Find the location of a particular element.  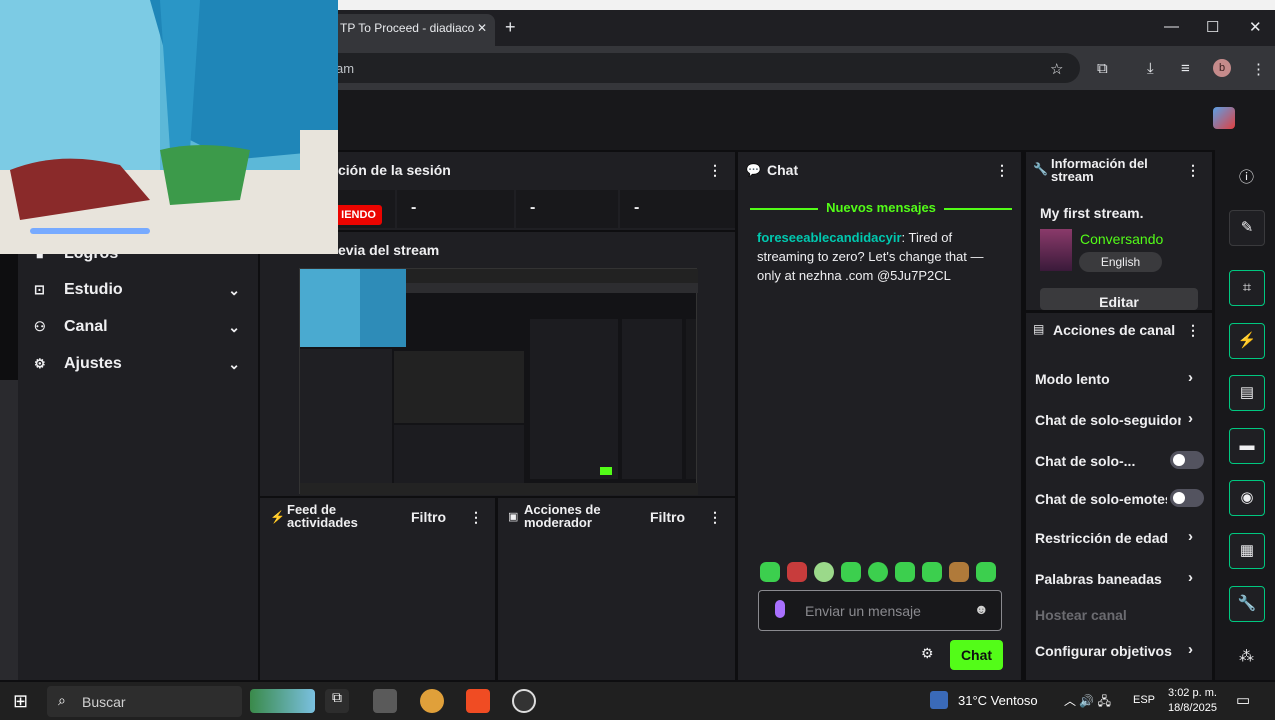

downloads-icon: ⤓ is located at coordinates (1150, 68).